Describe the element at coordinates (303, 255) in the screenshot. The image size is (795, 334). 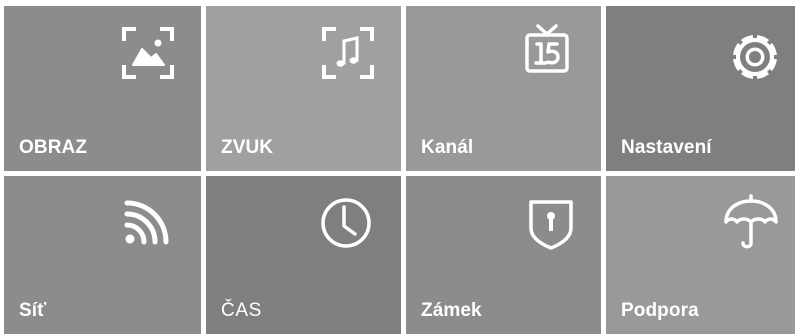
I see `tile-cas: ČAS` at that location.